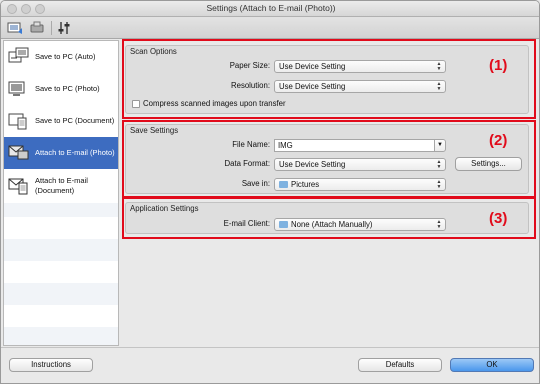  What do you see at coordinates (75, 152) in the screenshot?
I see `sidebar-item-label: Attach to E-mail (Photo)` at bounding box center [75, 152].